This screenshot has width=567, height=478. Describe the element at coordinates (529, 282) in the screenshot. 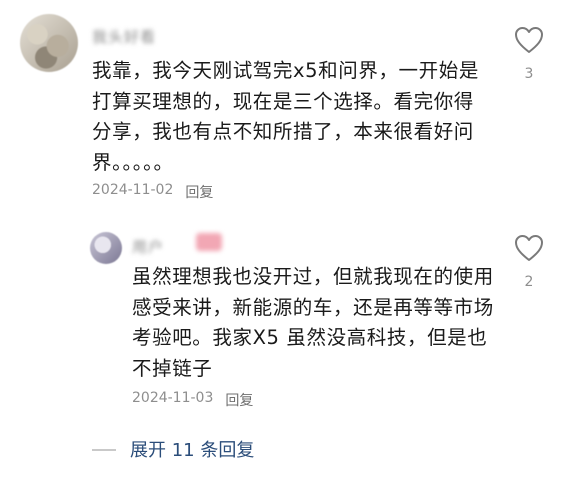

I see `reply-like-count: 2` at that location.